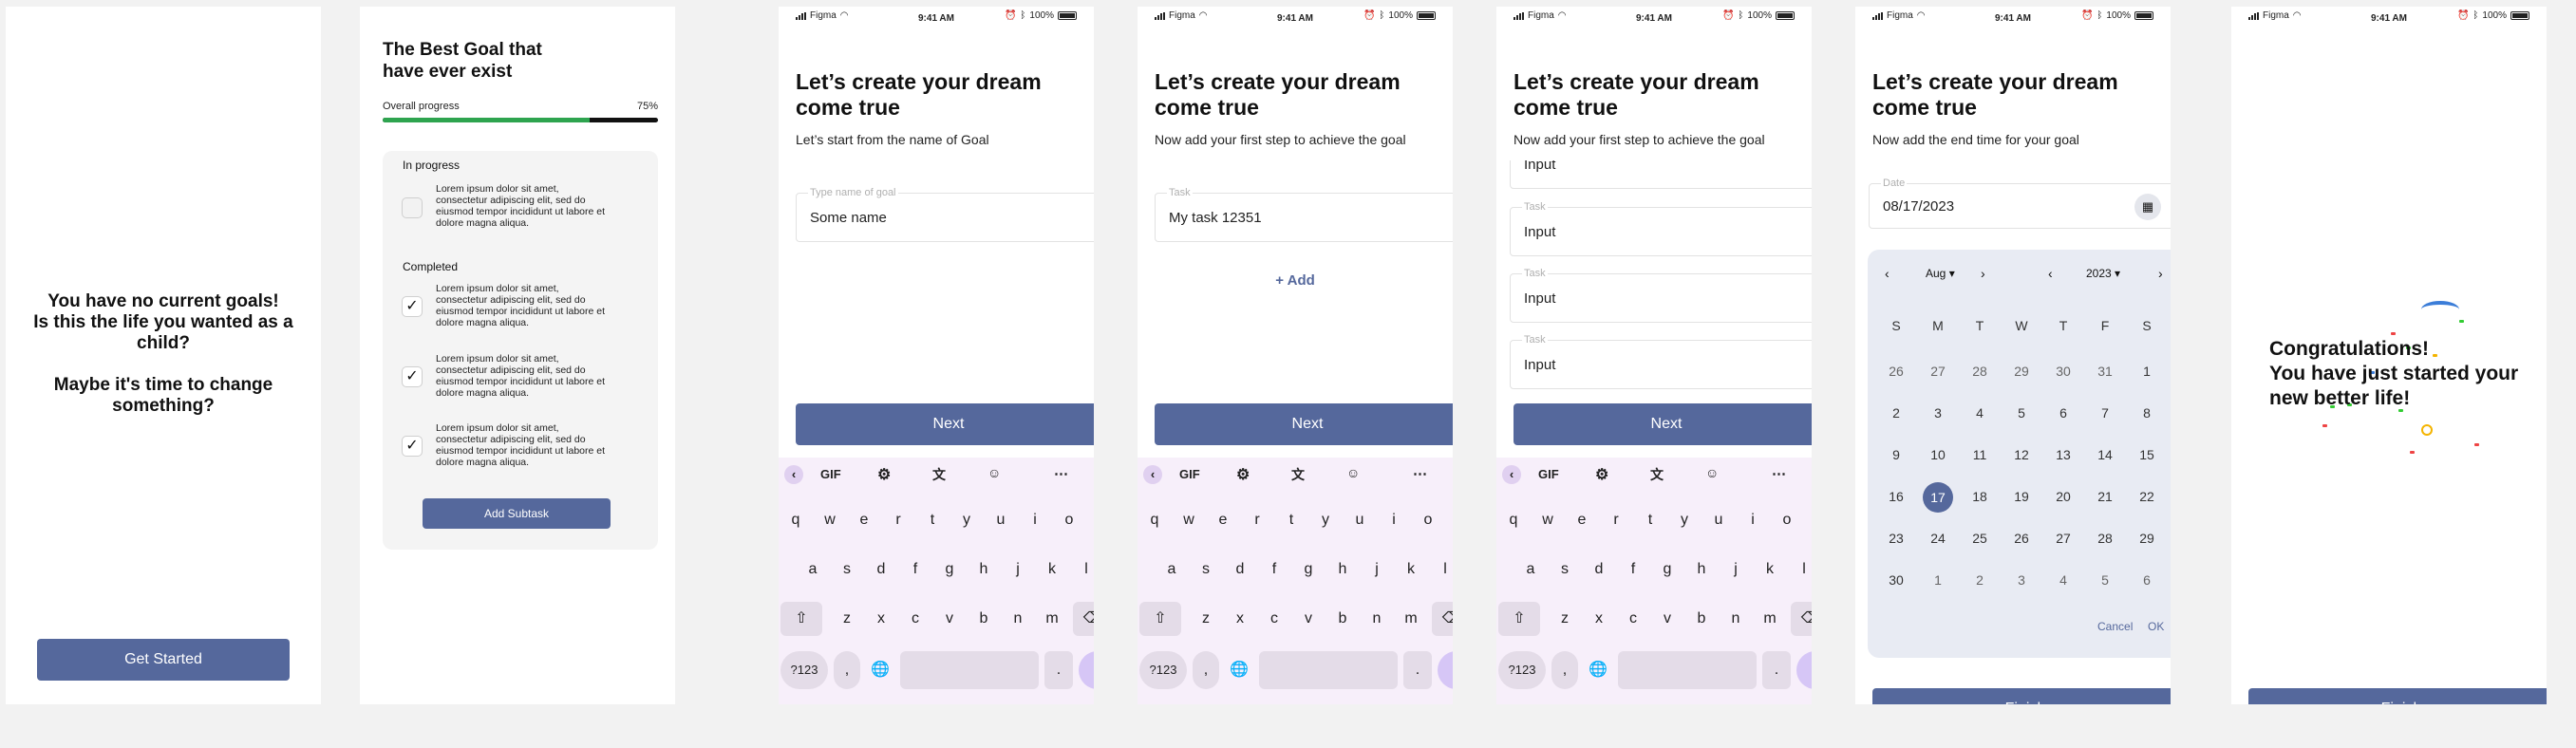 Image resolution: width=2576 pixels, height=748 pixels. What do you see at coordinates (949, 619) in the screenshot?
I see `key-v: v` at bounding box center [949, 619].